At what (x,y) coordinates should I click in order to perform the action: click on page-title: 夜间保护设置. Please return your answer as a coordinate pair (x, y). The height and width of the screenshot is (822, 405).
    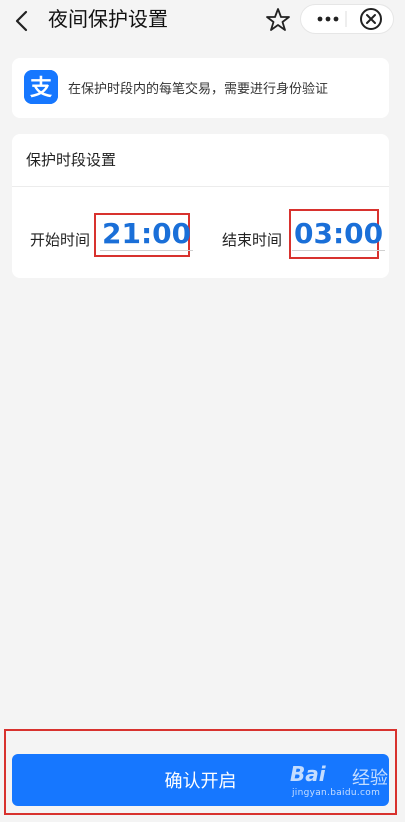
    Looking at the image, I should click on (108, 19).